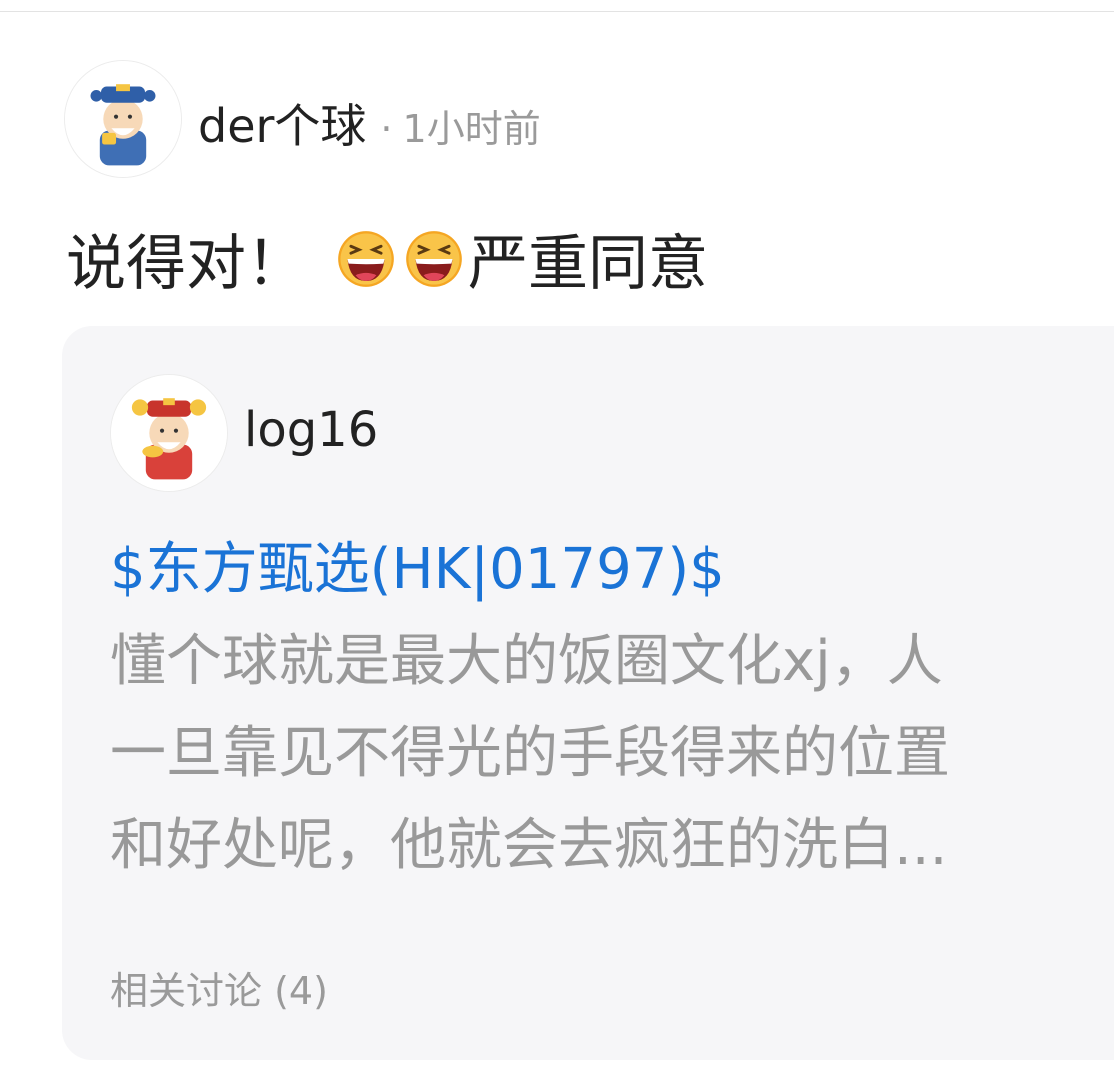 The width and height of the screenshot is (1114, 1065). Describe the element at coordinates (369, 123) in the screenshot. I see `author-line: der个球 · 1小时前` at that location.